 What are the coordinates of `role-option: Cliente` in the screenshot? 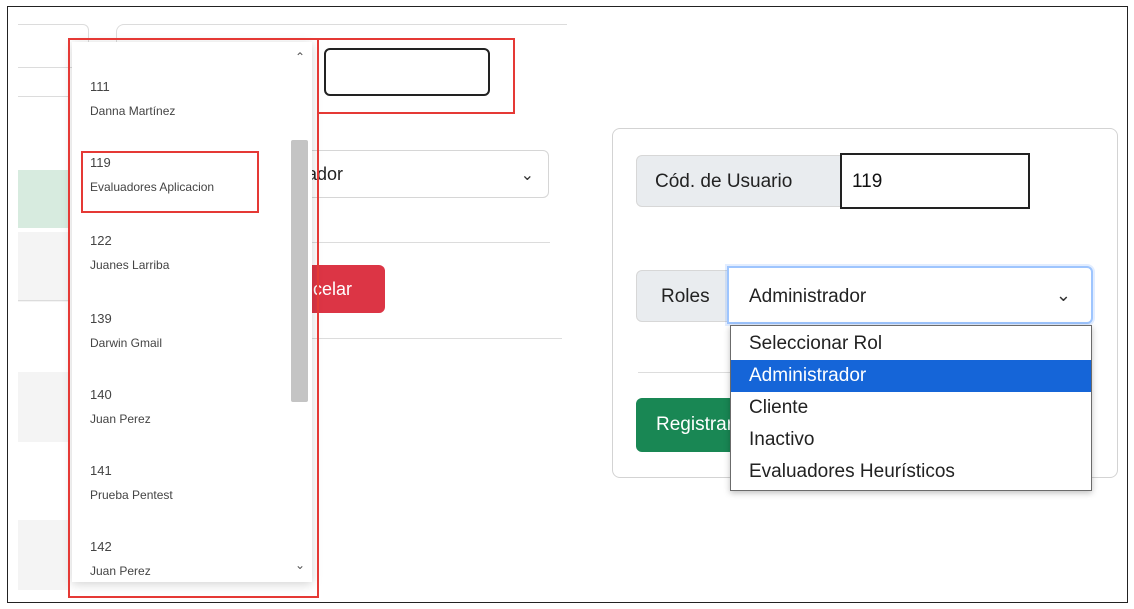 It's located at (911, 408).